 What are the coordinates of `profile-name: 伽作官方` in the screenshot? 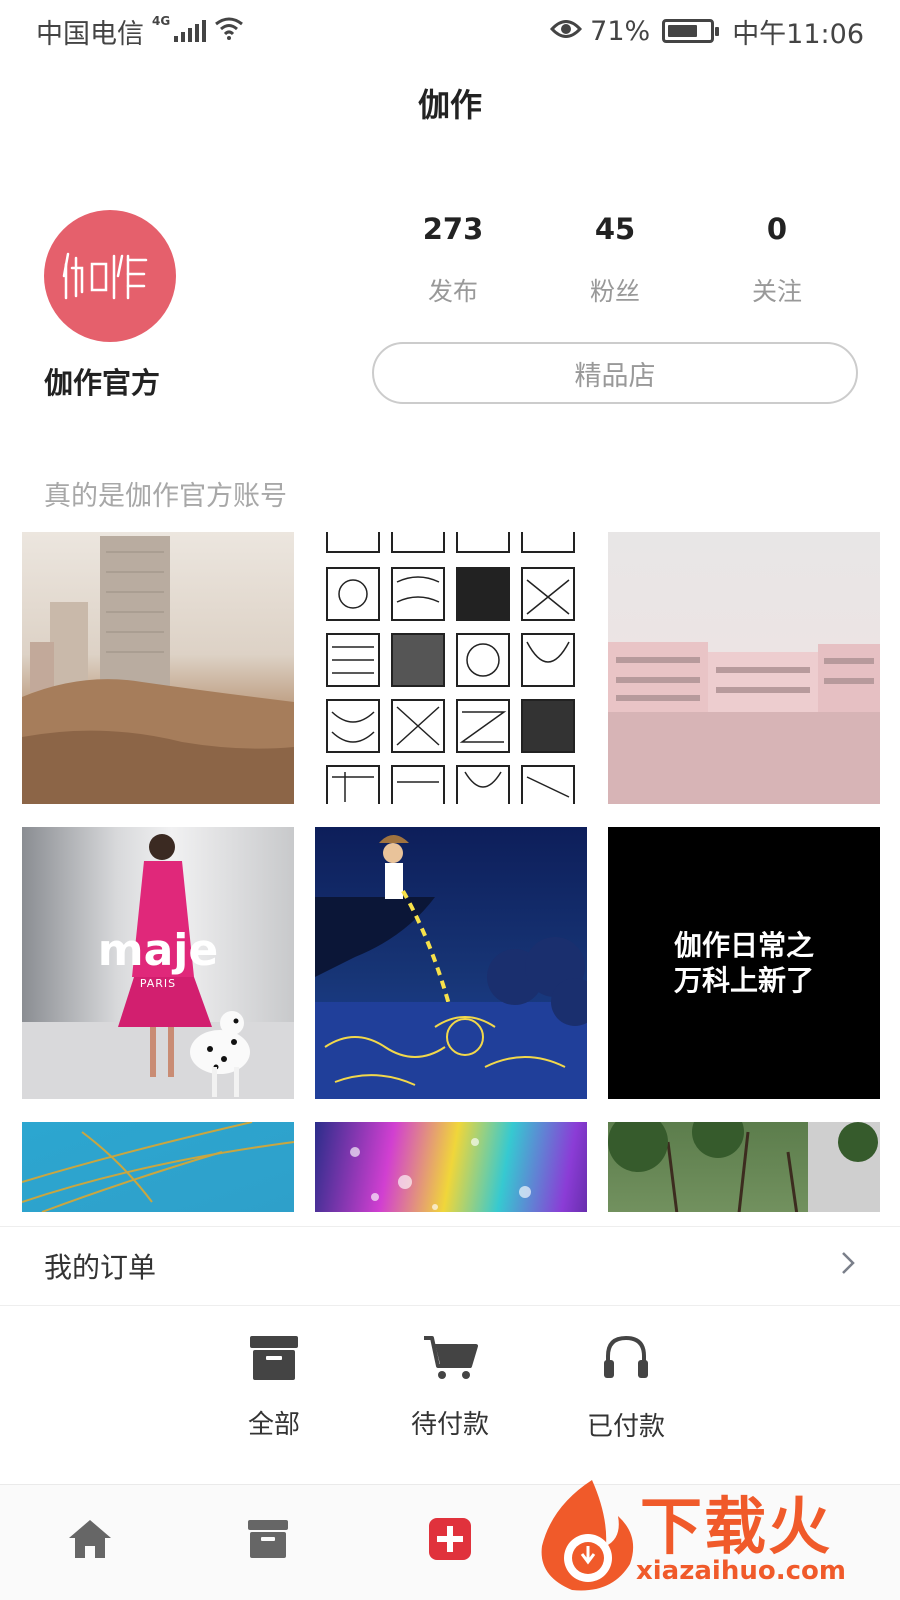 It's located at (102, 383).